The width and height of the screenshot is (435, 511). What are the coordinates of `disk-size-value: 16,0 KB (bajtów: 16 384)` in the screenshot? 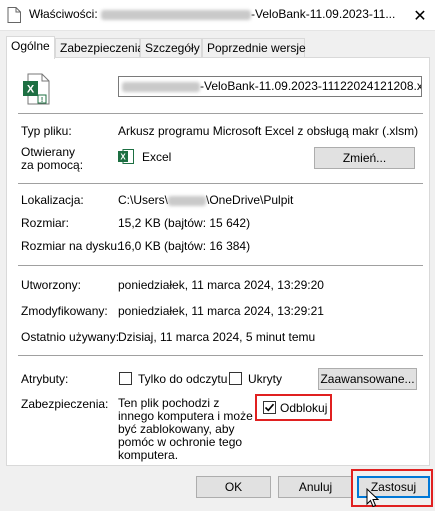 It's located at (184, 246).